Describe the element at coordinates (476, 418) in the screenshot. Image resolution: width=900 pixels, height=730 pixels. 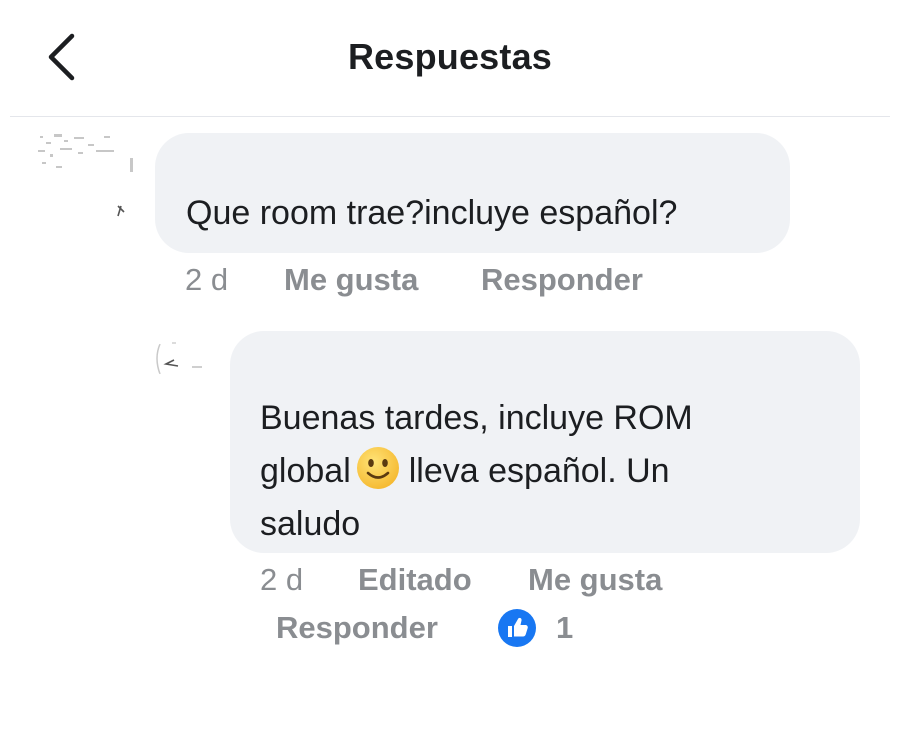
I see `reply-text-line-1: Buenas tardes, incluye ROM` at that location.